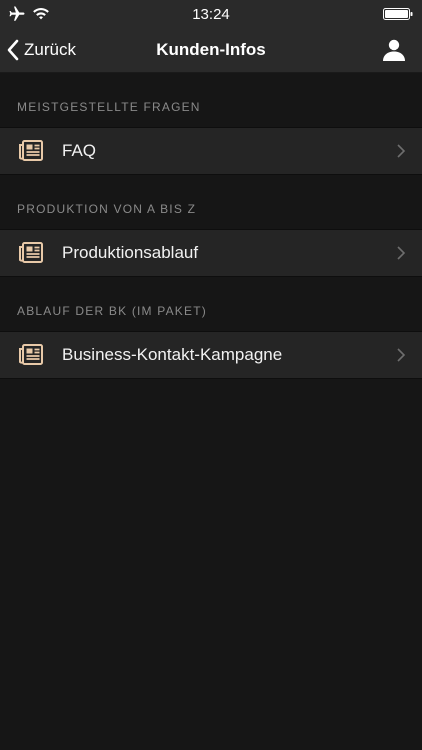 The width and height of the screenshot is (422, 750). Describe the element at coordinates (50, 49) in the screenshot. I see `back-button-label: Zurück` at that location.